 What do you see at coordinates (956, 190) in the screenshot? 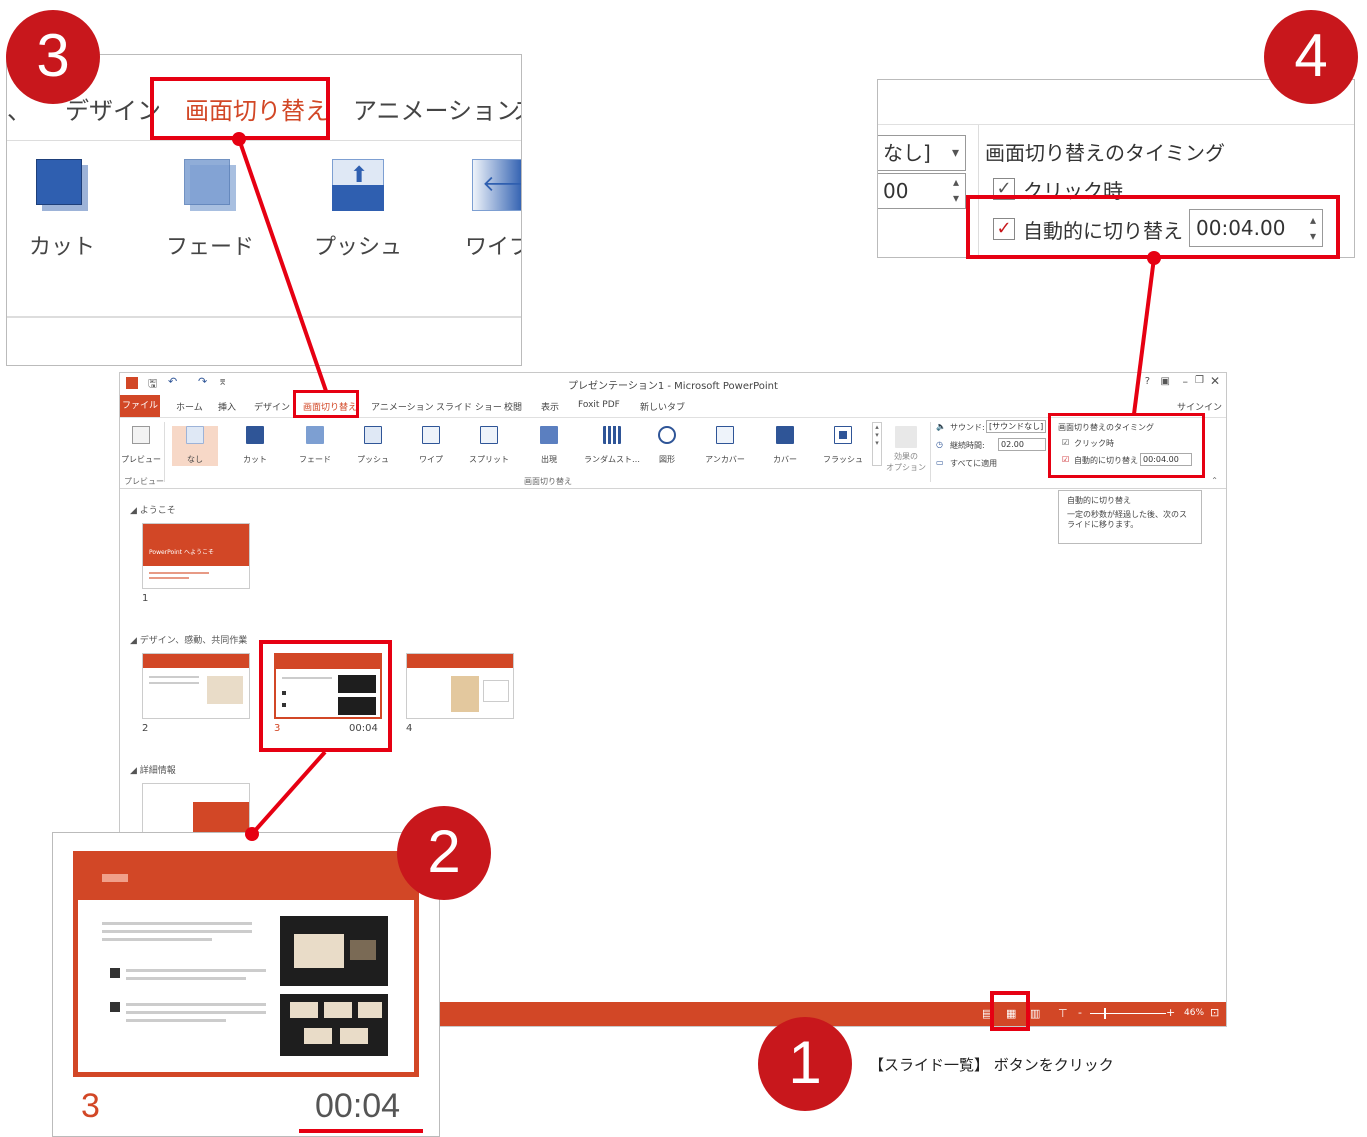
I see `spinner-icon: ▴ ▾` at bounding box center [956, 190].